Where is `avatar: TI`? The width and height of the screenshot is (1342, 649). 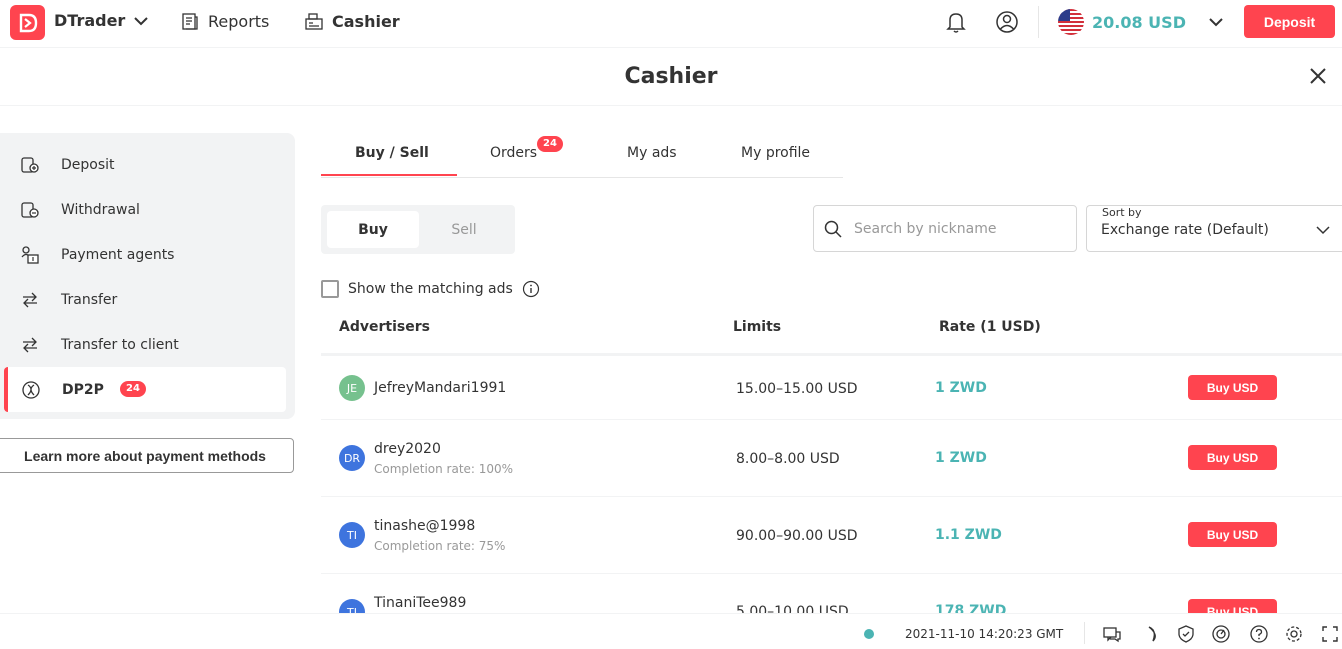
avatar: TI is located at coordinates (352, 535).